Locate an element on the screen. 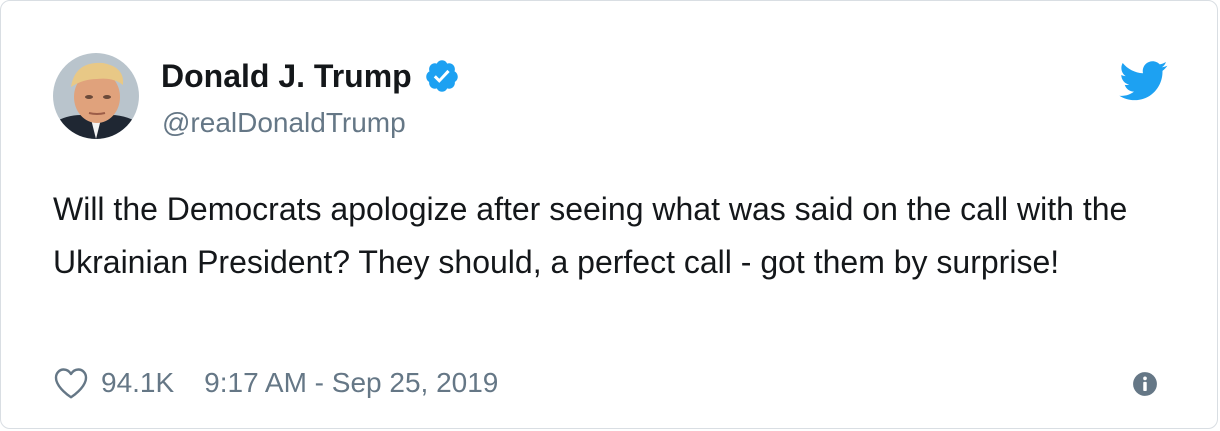  avatar is located at coordinates (96, 96).